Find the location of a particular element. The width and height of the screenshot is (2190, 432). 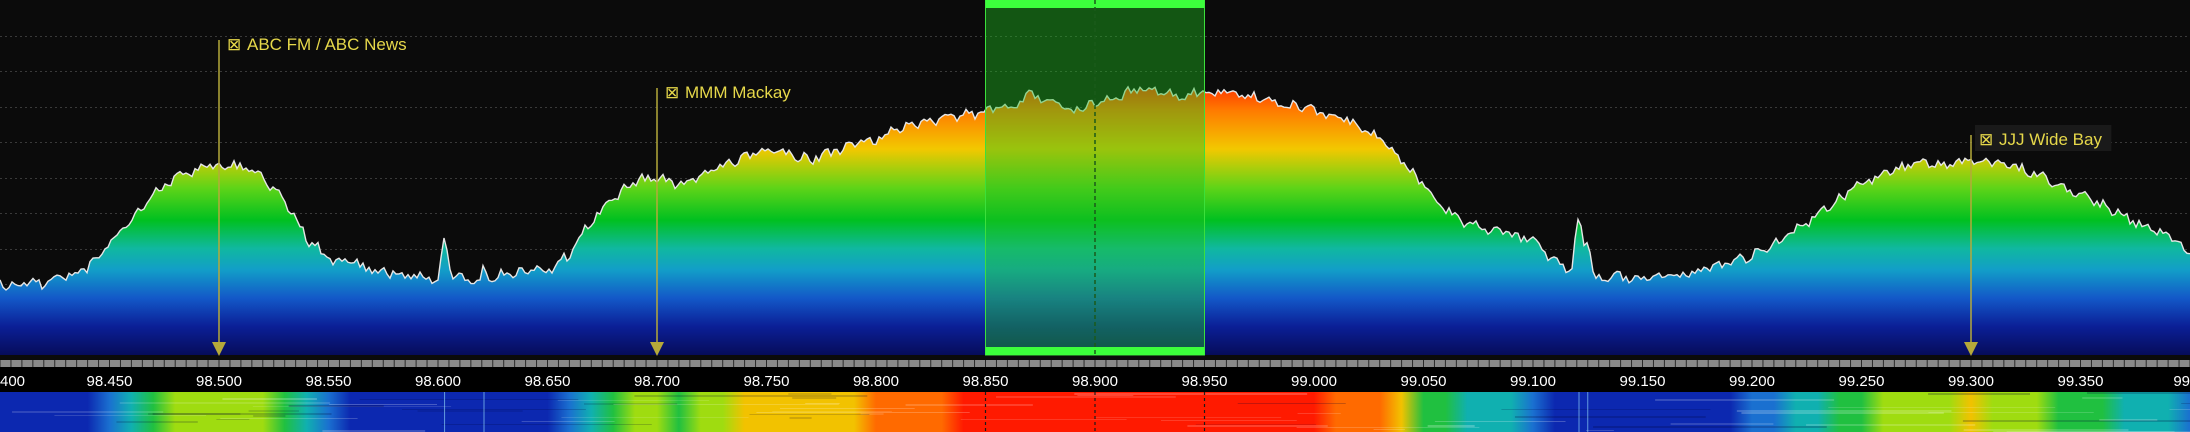

tick-label: 98.950 is located at coordinates (1205, 381).